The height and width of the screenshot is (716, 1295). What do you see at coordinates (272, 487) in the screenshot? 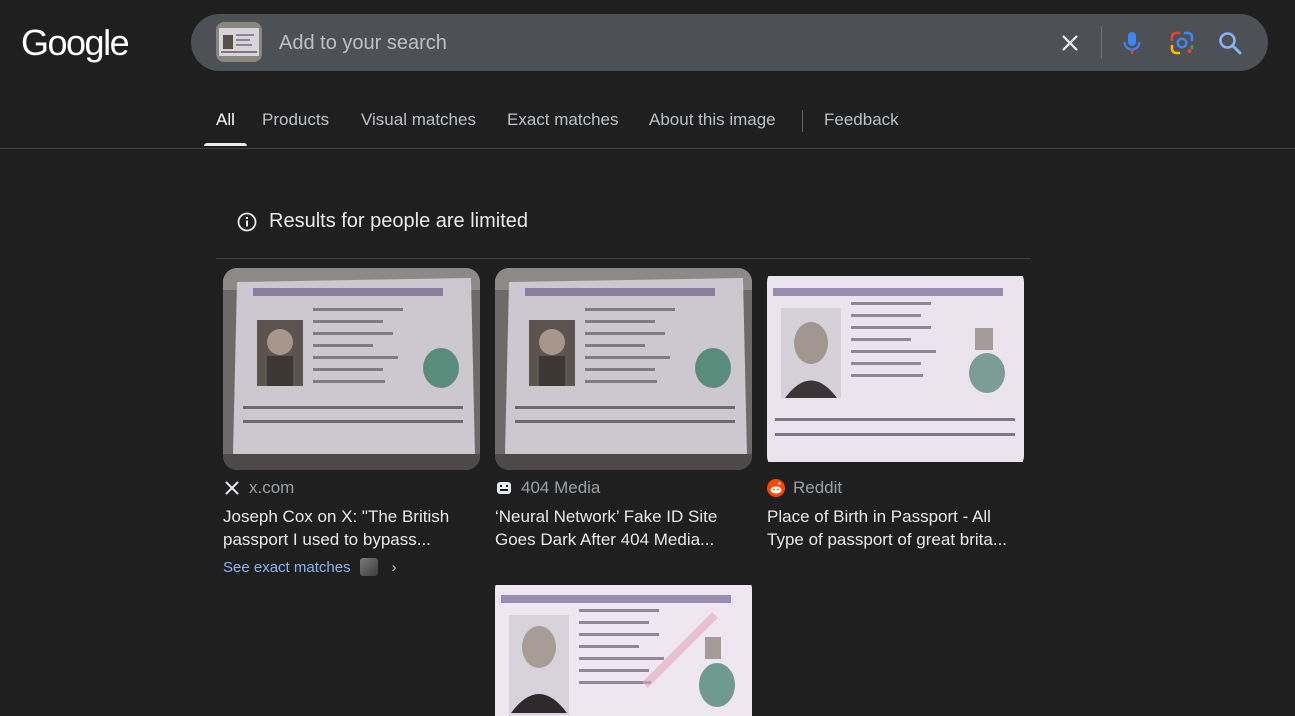
I see `source-name: x.com` at bounding box center [272, 487].